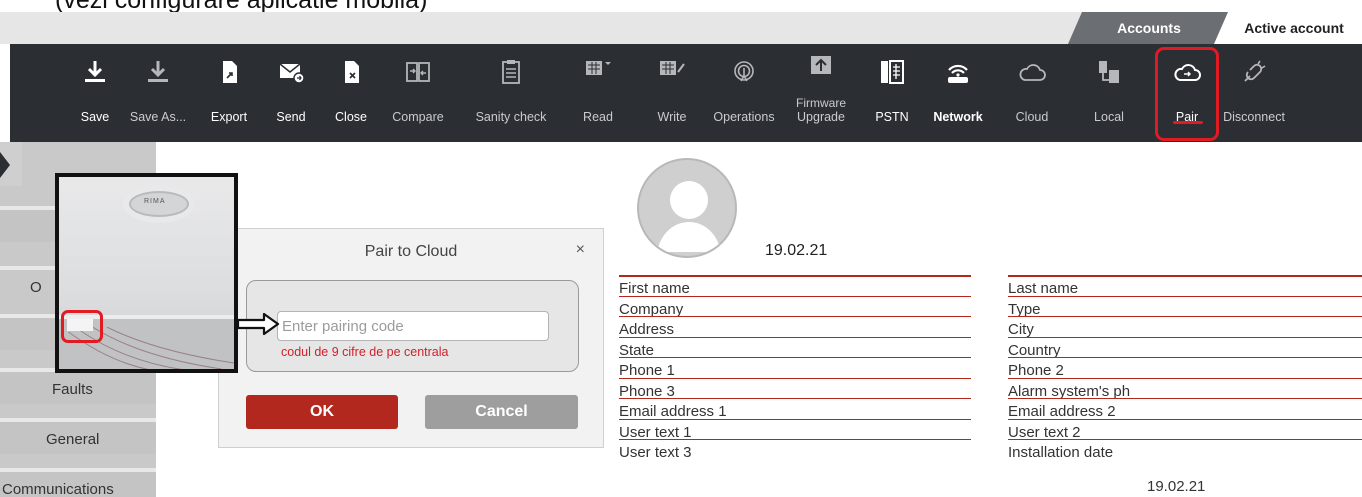 The image size is (1362, 497). Describe the element at coordinates (1069, 392) in the screenshot. I see `field-label: Alarm system's ph` at that location.